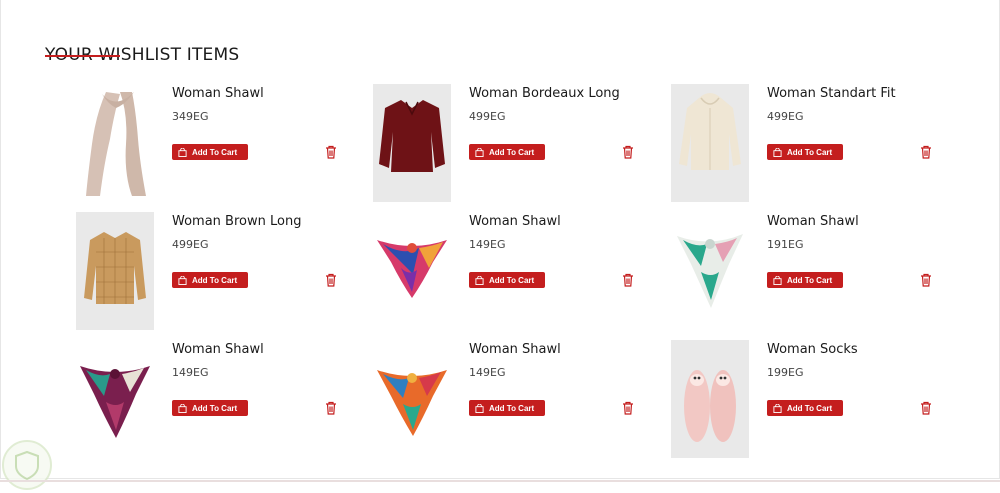 Image resolution: width=1000 pixels, height=493 pixels. Describe the element at coordinates (236, 221) in the screenshot. I see `product-name: Woman Brown Long` at that location.